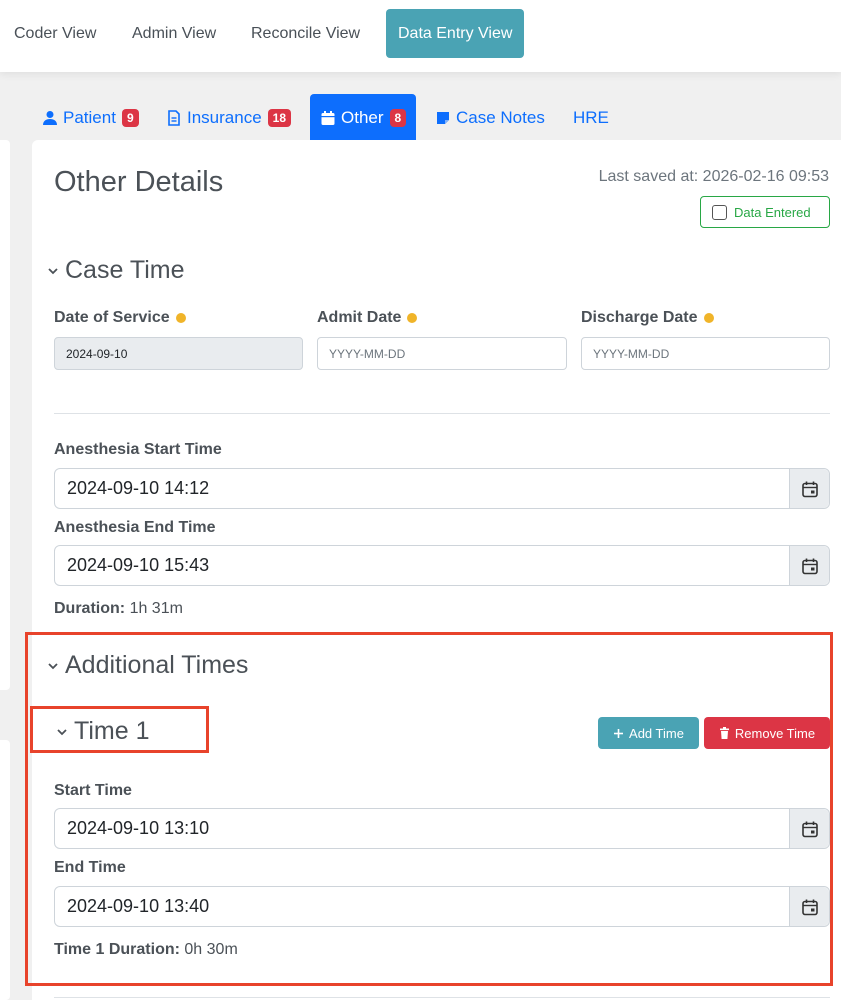 This screenshot has width=841, height=1000. What do you see at coordinates (90, 608) in the screenshot?
I see `duration-label: Duration:` at bounding box center [90, 608].